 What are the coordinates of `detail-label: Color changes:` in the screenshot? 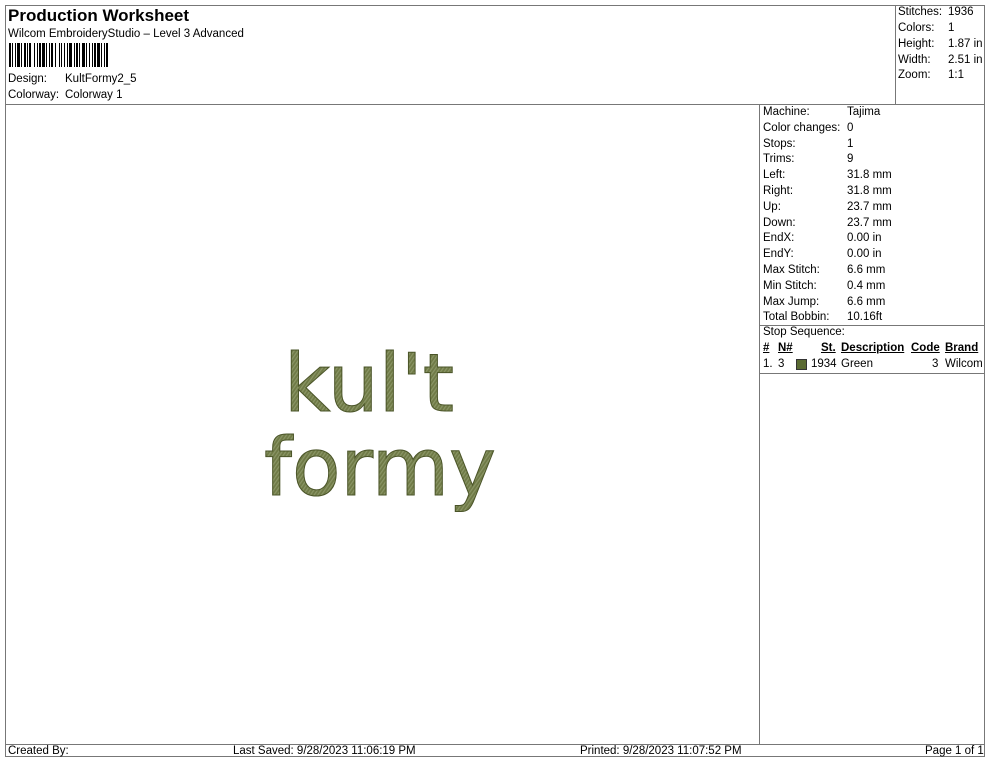 It's located at (802, 127).